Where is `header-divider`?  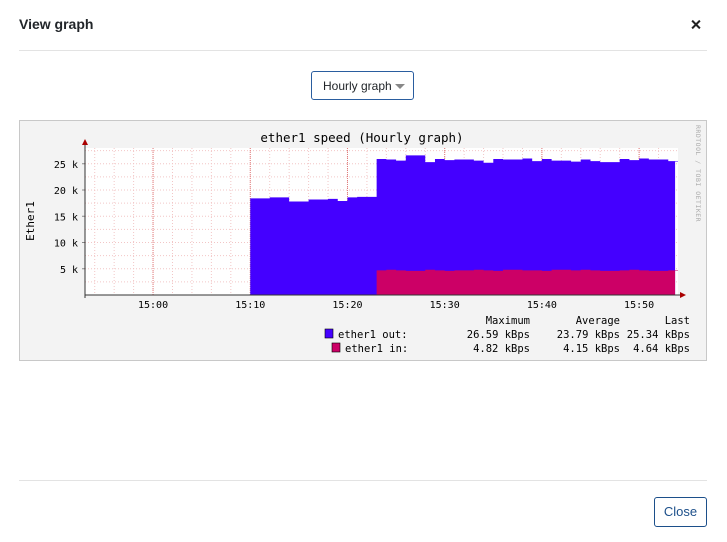 header-divider is located at coordinates (363, 50).